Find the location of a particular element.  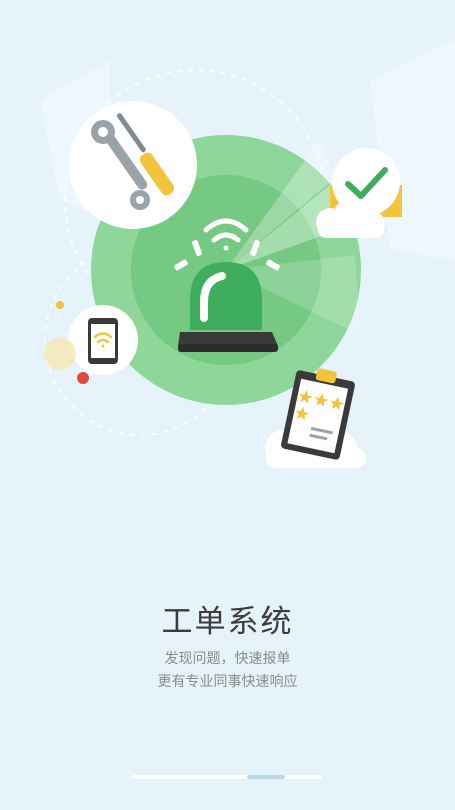

page-title: 工单系统 is located at coordinates (227, 622).